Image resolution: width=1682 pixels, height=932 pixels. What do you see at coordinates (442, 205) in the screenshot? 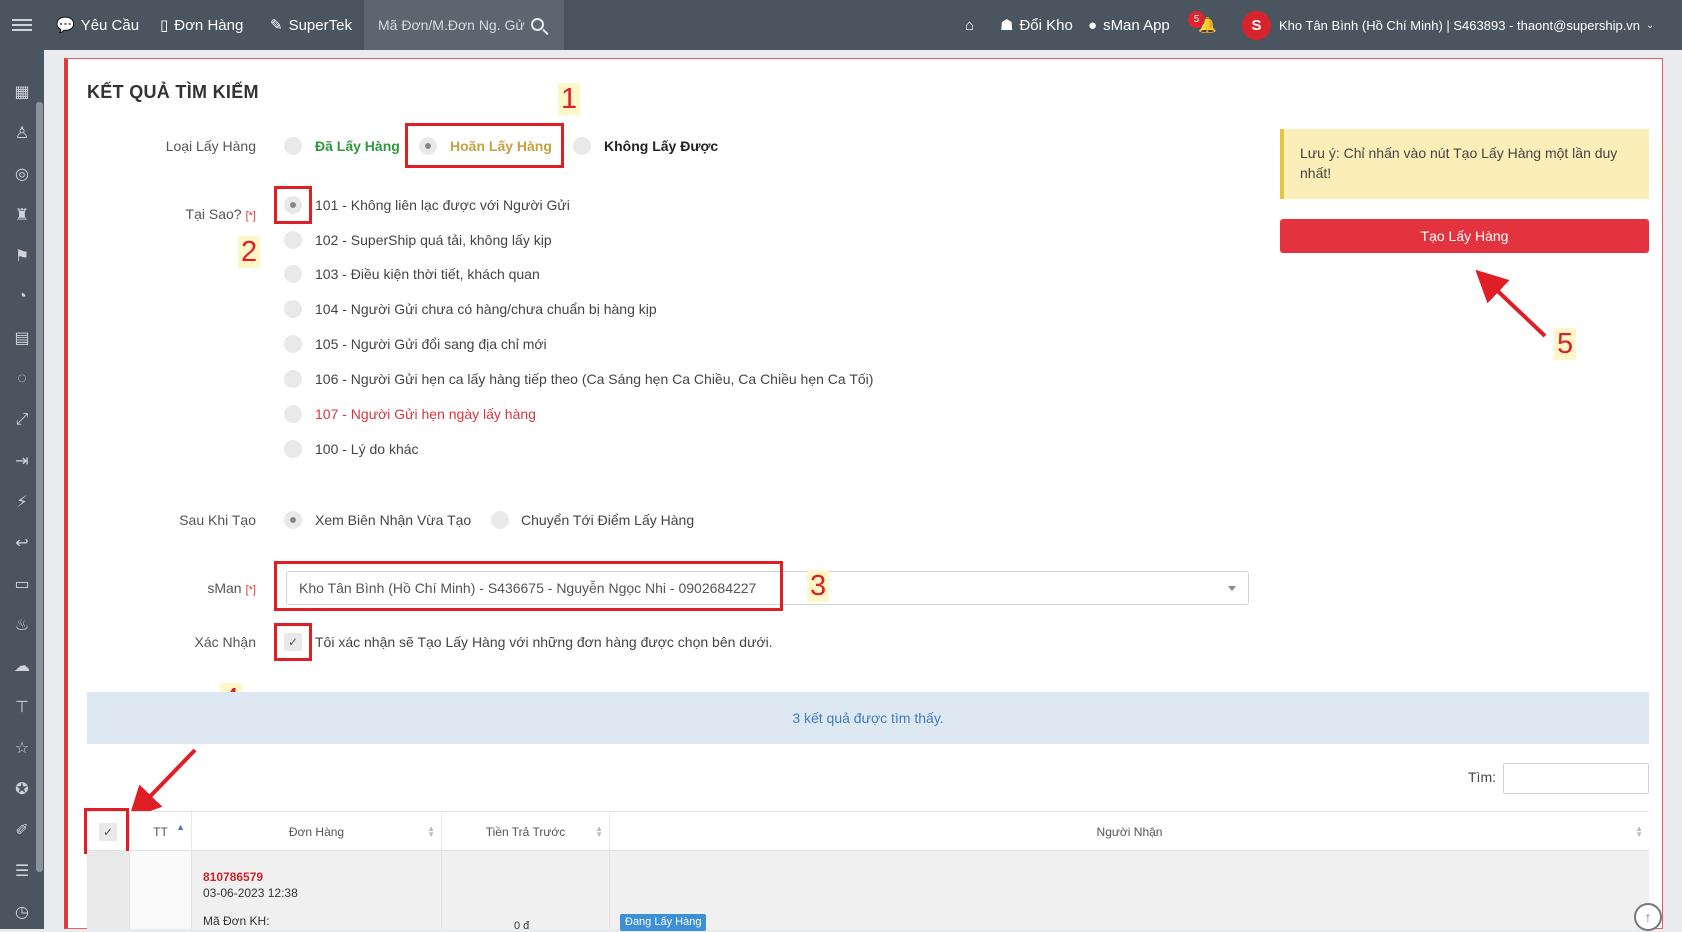
I see `reason-option: 101 - Không liên lạc được với Người Gửi` at bounding box center [442, 205].